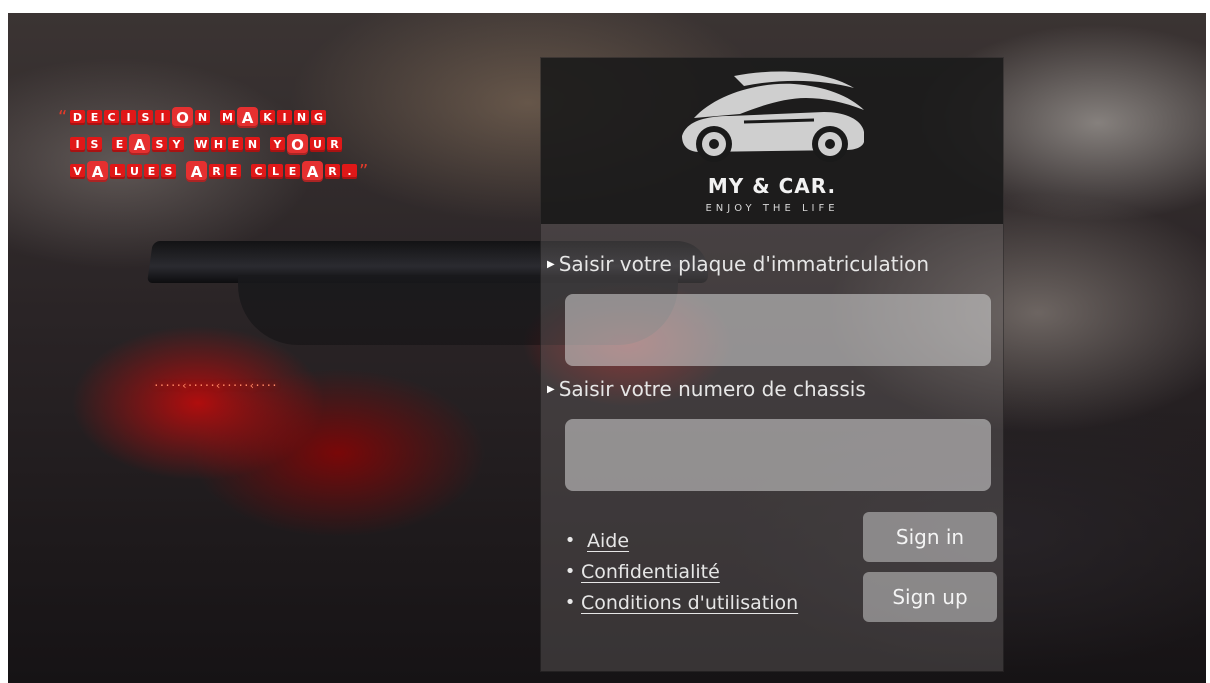 Image resolution: width=1210 pixels, height=683 pixels. What do you see at coordinates (778, 455) in the screenshot?
I see `chassis-input` at bounding box center [778, 455].